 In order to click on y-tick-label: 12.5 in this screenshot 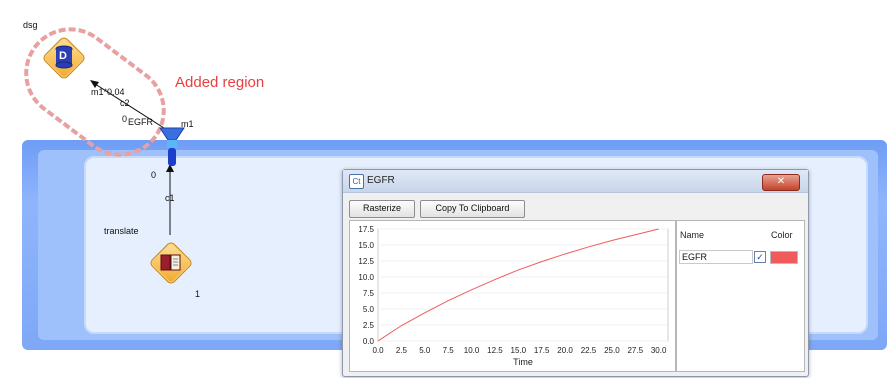, I will do `click(366, 261)`.